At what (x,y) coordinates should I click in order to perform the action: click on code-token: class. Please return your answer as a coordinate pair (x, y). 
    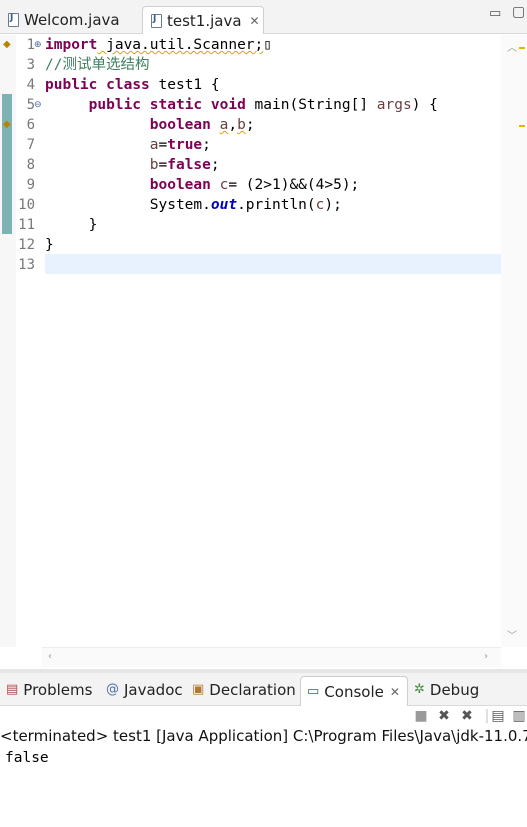
    Looking at the image, I should click on (128, 85).